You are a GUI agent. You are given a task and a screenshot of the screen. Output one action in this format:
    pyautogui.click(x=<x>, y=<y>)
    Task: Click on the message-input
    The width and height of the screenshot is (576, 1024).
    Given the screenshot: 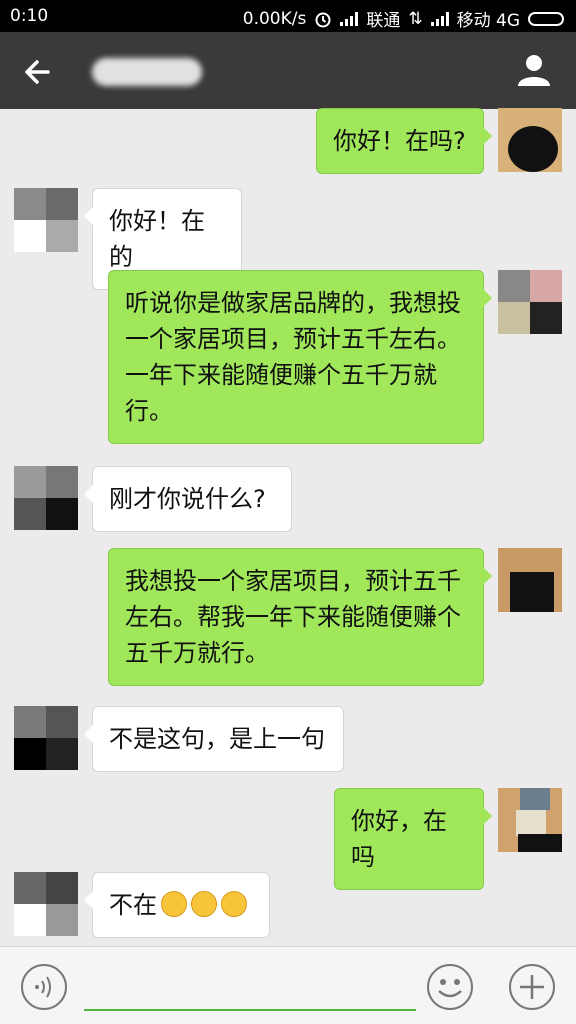 What is the action you would take?
    pyautogui.click(x=250, y=988)
    